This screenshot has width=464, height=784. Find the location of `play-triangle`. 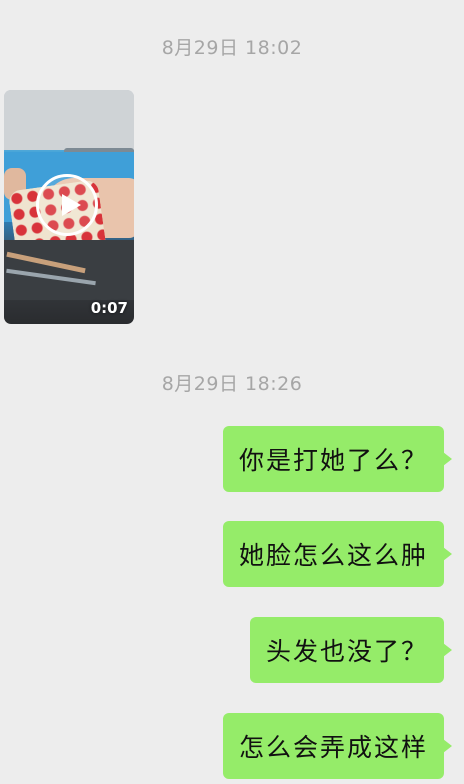

play-triangle is located at coordinates (71, 205).